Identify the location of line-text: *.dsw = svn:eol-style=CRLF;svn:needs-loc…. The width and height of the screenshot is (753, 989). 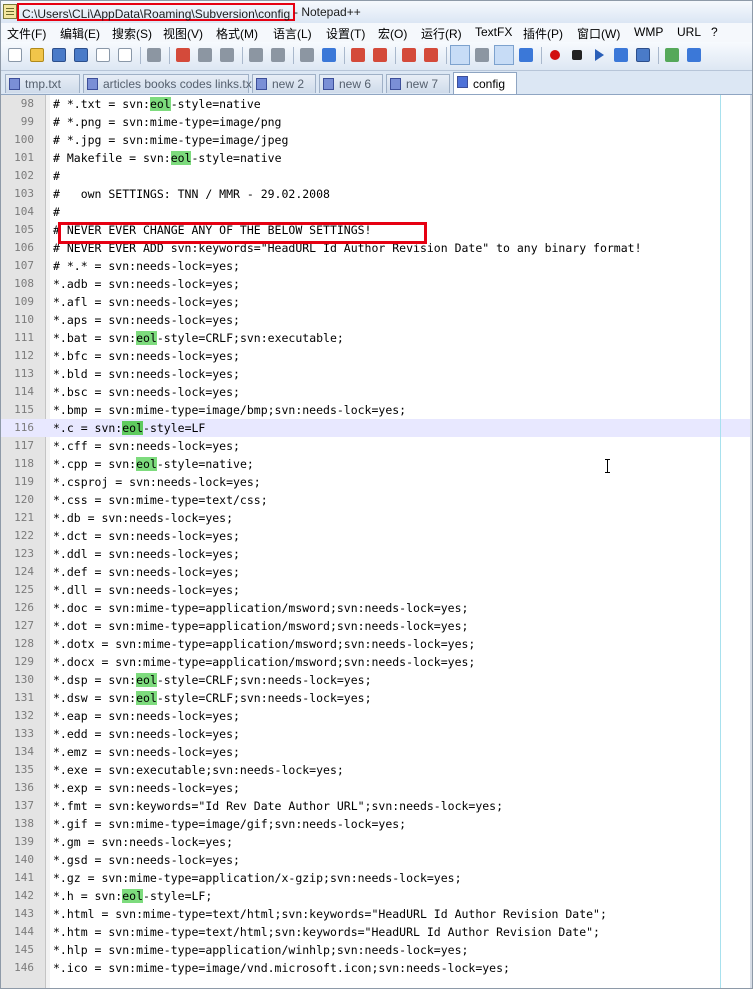
(212, 698).